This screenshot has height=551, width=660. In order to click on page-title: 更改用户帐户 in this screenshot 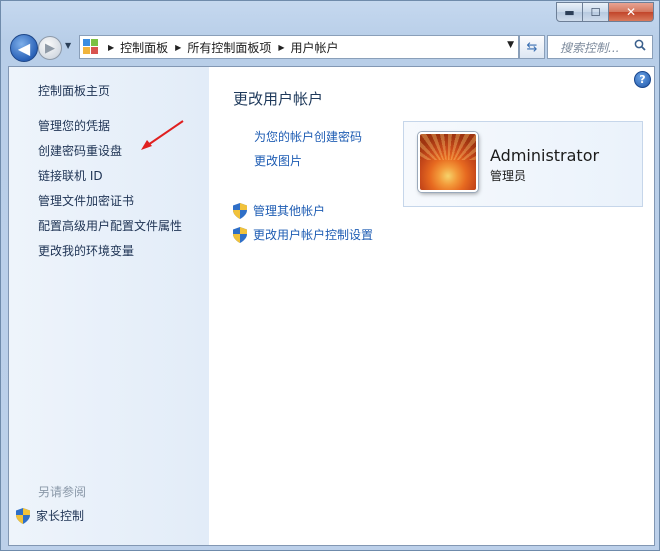, I will do `click(278, 99)`.